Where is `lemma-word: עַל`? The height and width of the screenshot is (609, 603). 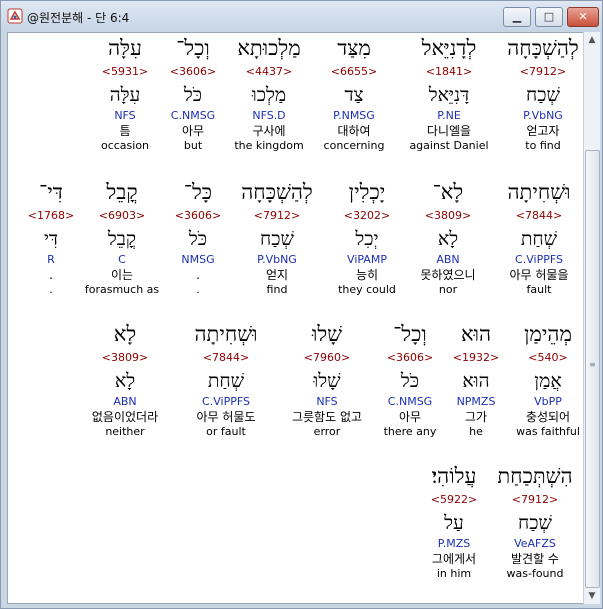 lemma-word: עַל is located at coordinates (454, 523).